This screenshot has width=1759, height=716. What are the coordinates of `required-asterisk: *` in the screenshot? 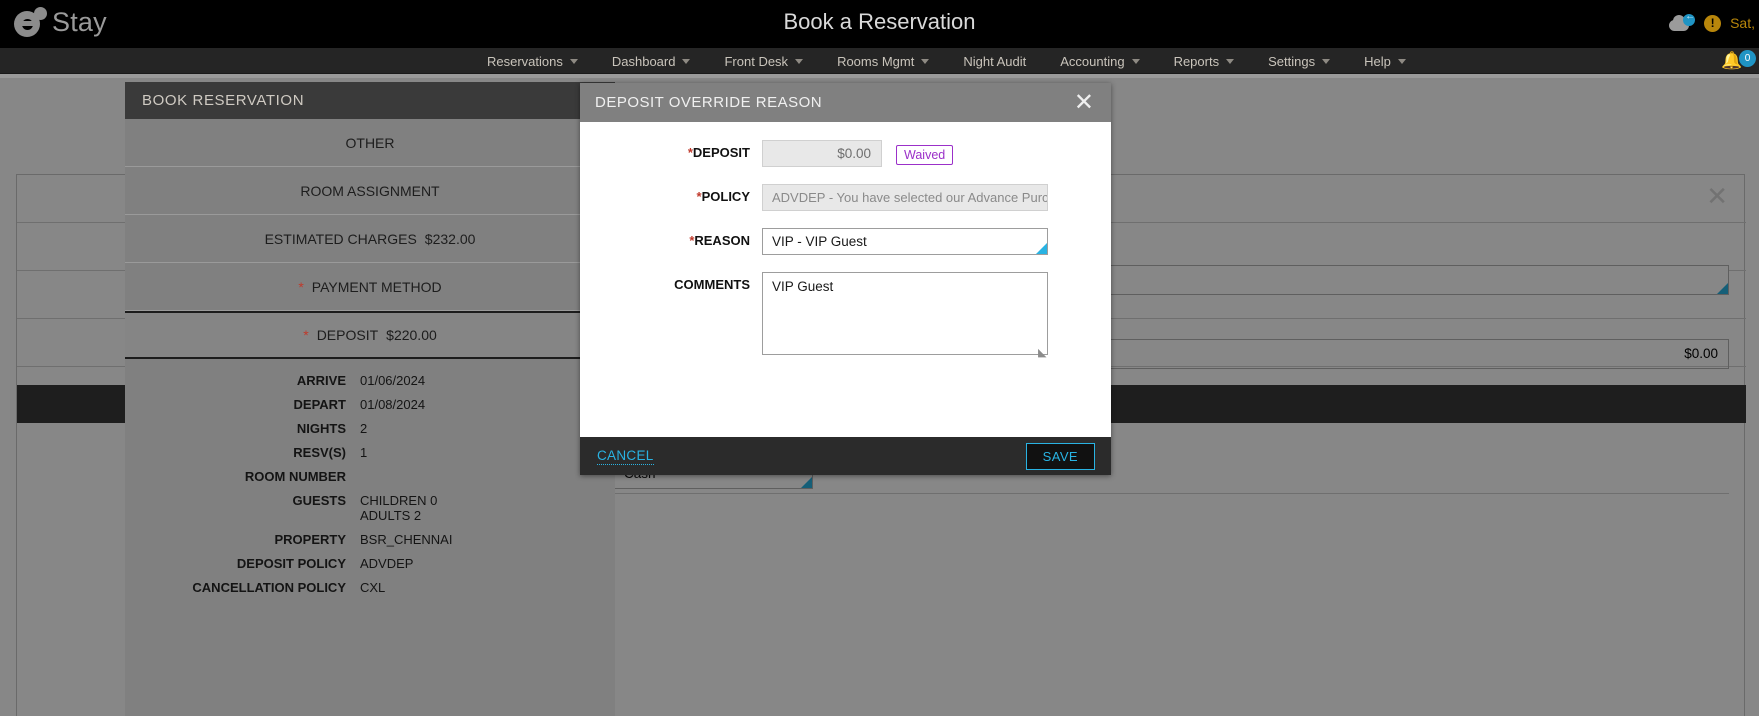 It's located at (301, 286).